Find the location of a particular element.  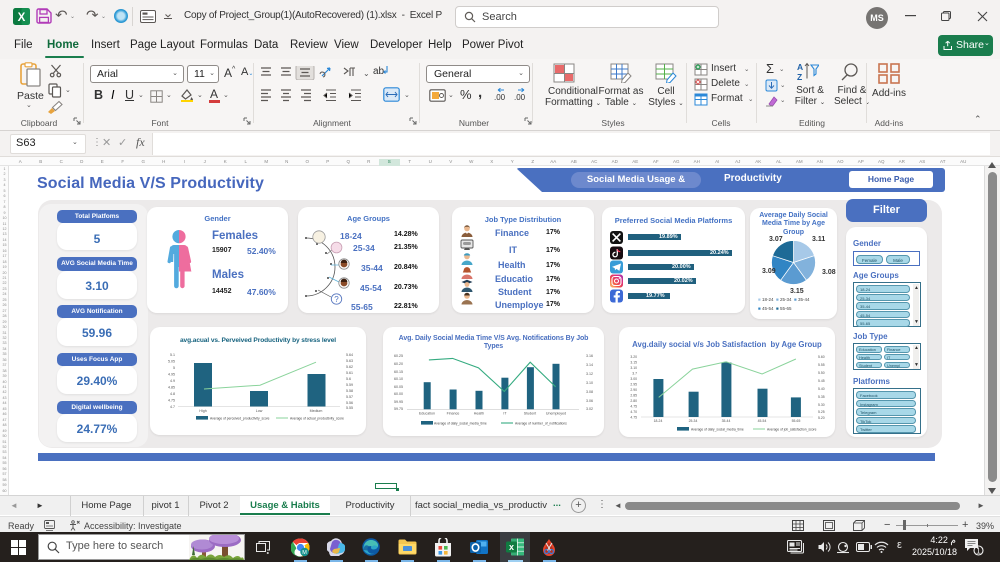

svg-text: Student is located at coordinates (530, 414).